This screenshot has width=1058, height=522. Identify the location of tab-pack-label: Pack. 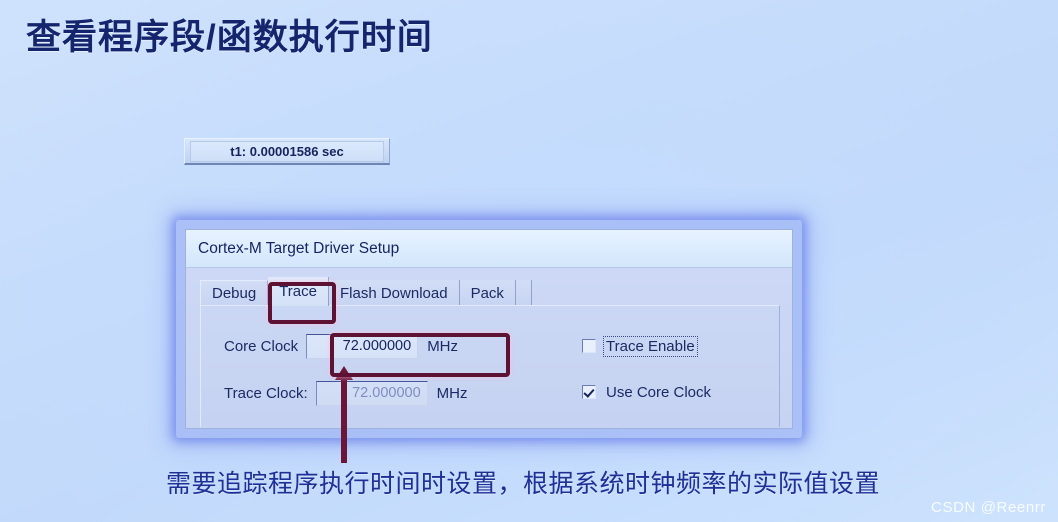
(487, 293).